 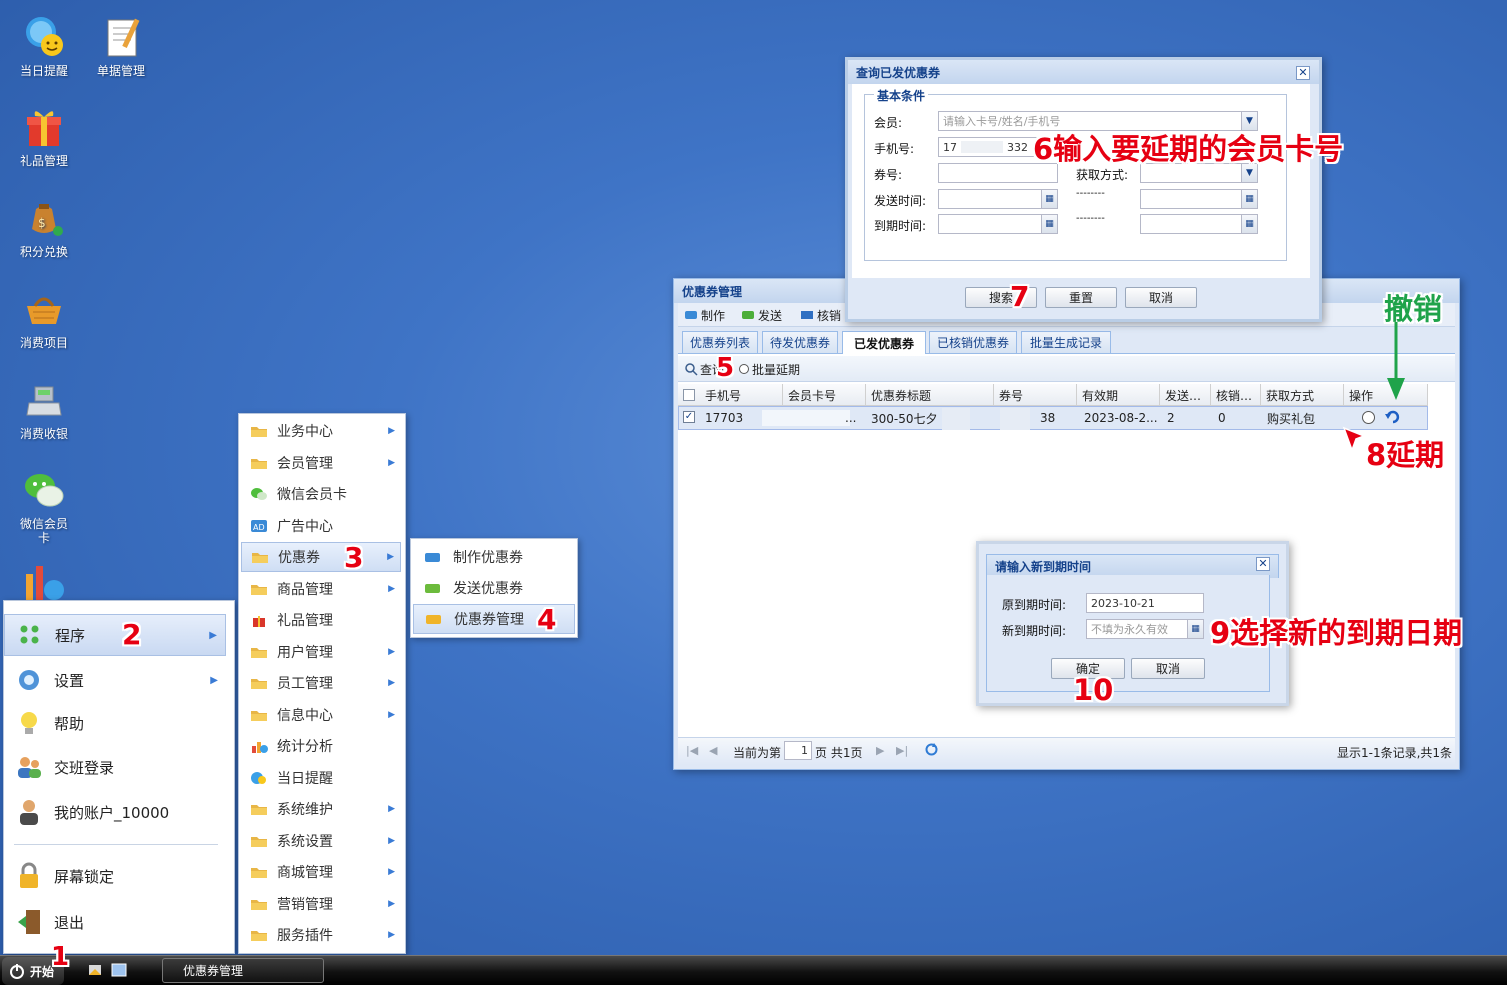 I want to click on start-menu-programs: 程序 ▶, so click(x=115, y=635).